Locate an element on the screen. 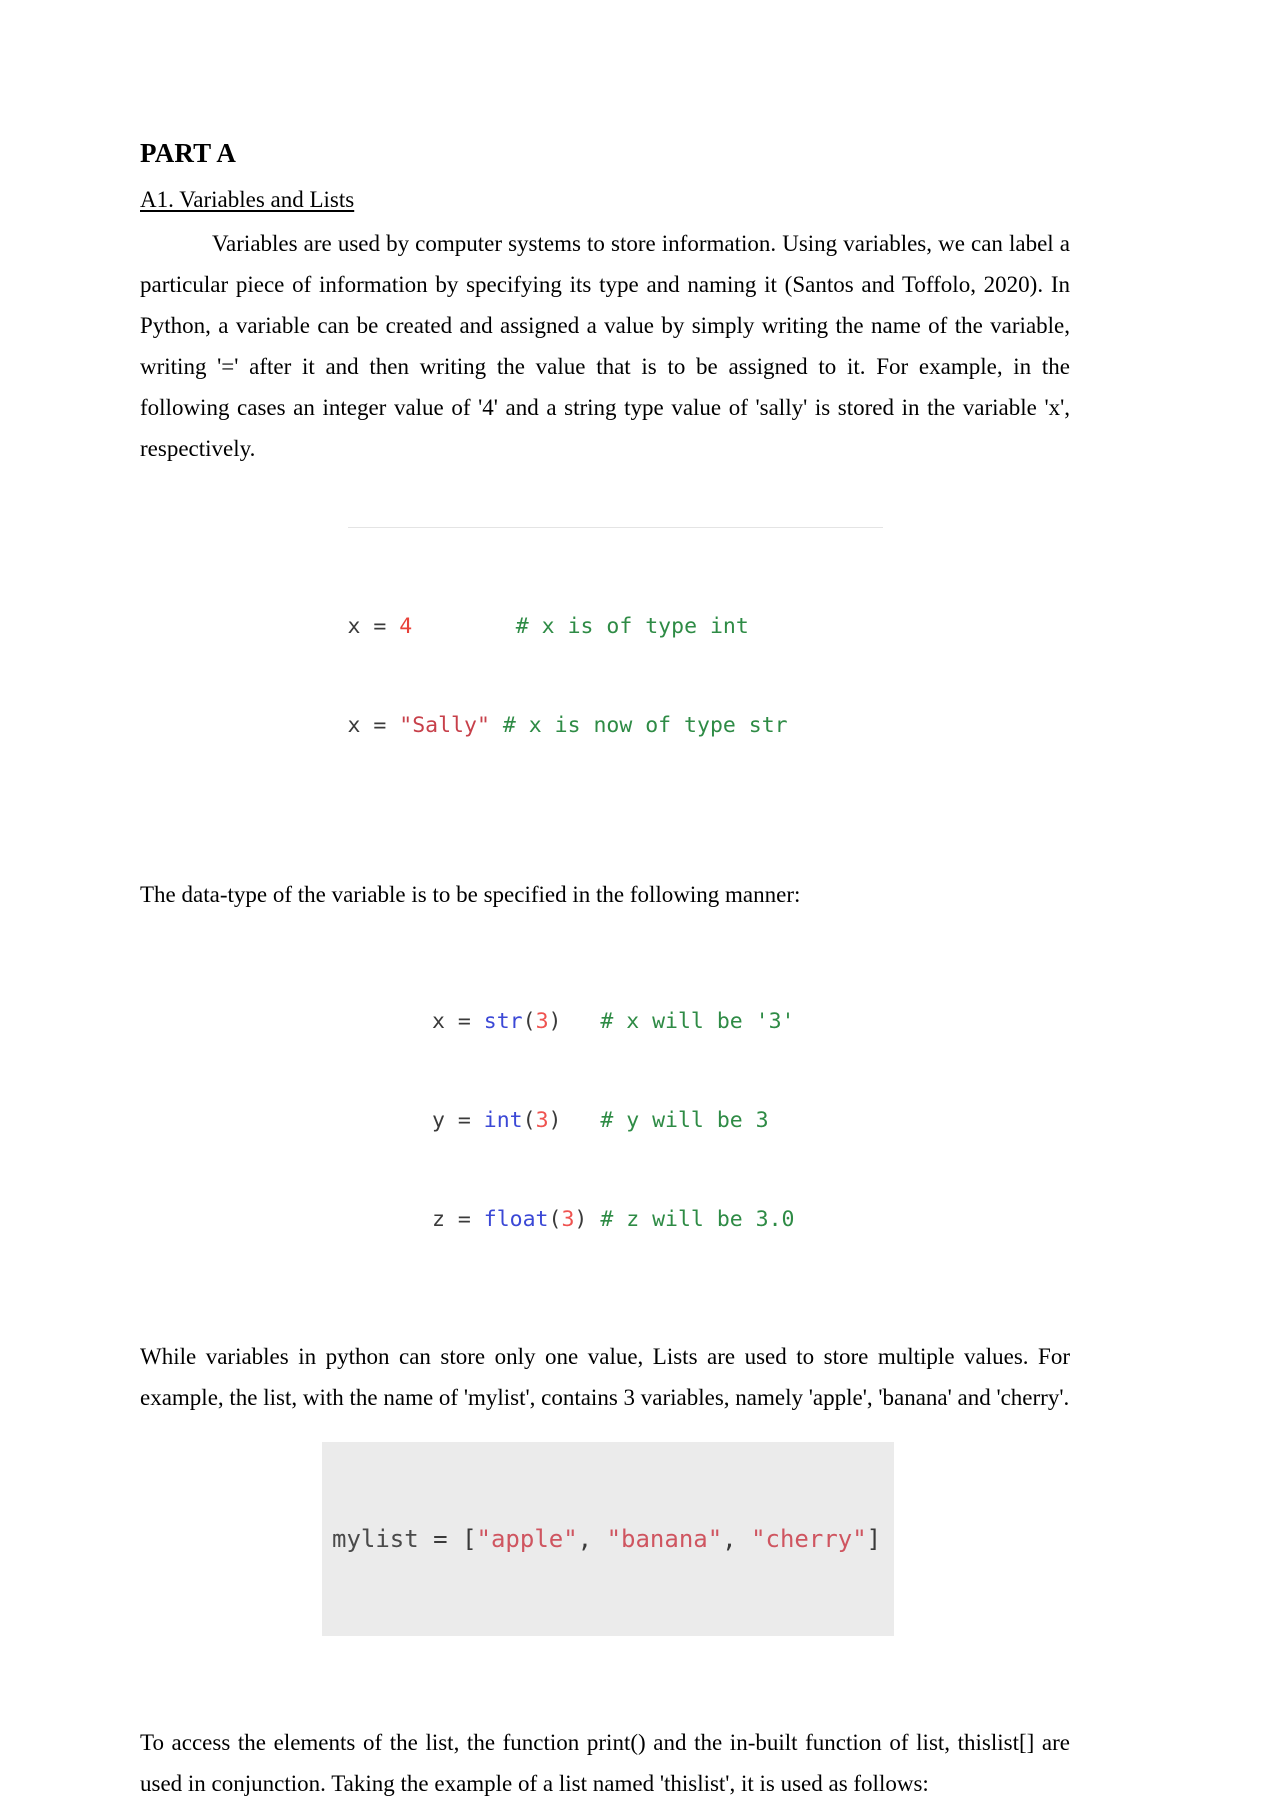  code-line-1: x = 4 # x is of type int is located at coordinates (615, 626).